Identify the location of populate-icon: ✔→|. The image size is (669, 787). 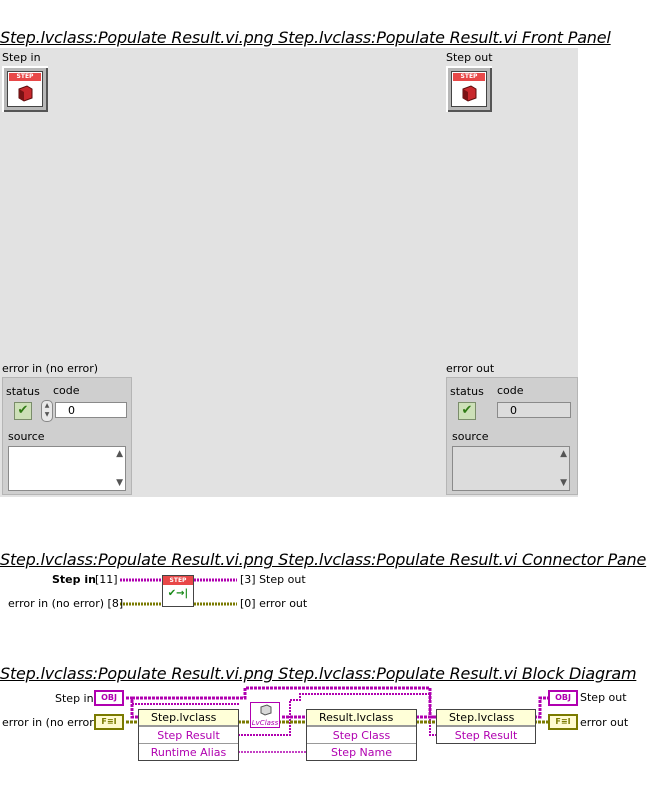
(178, 593).